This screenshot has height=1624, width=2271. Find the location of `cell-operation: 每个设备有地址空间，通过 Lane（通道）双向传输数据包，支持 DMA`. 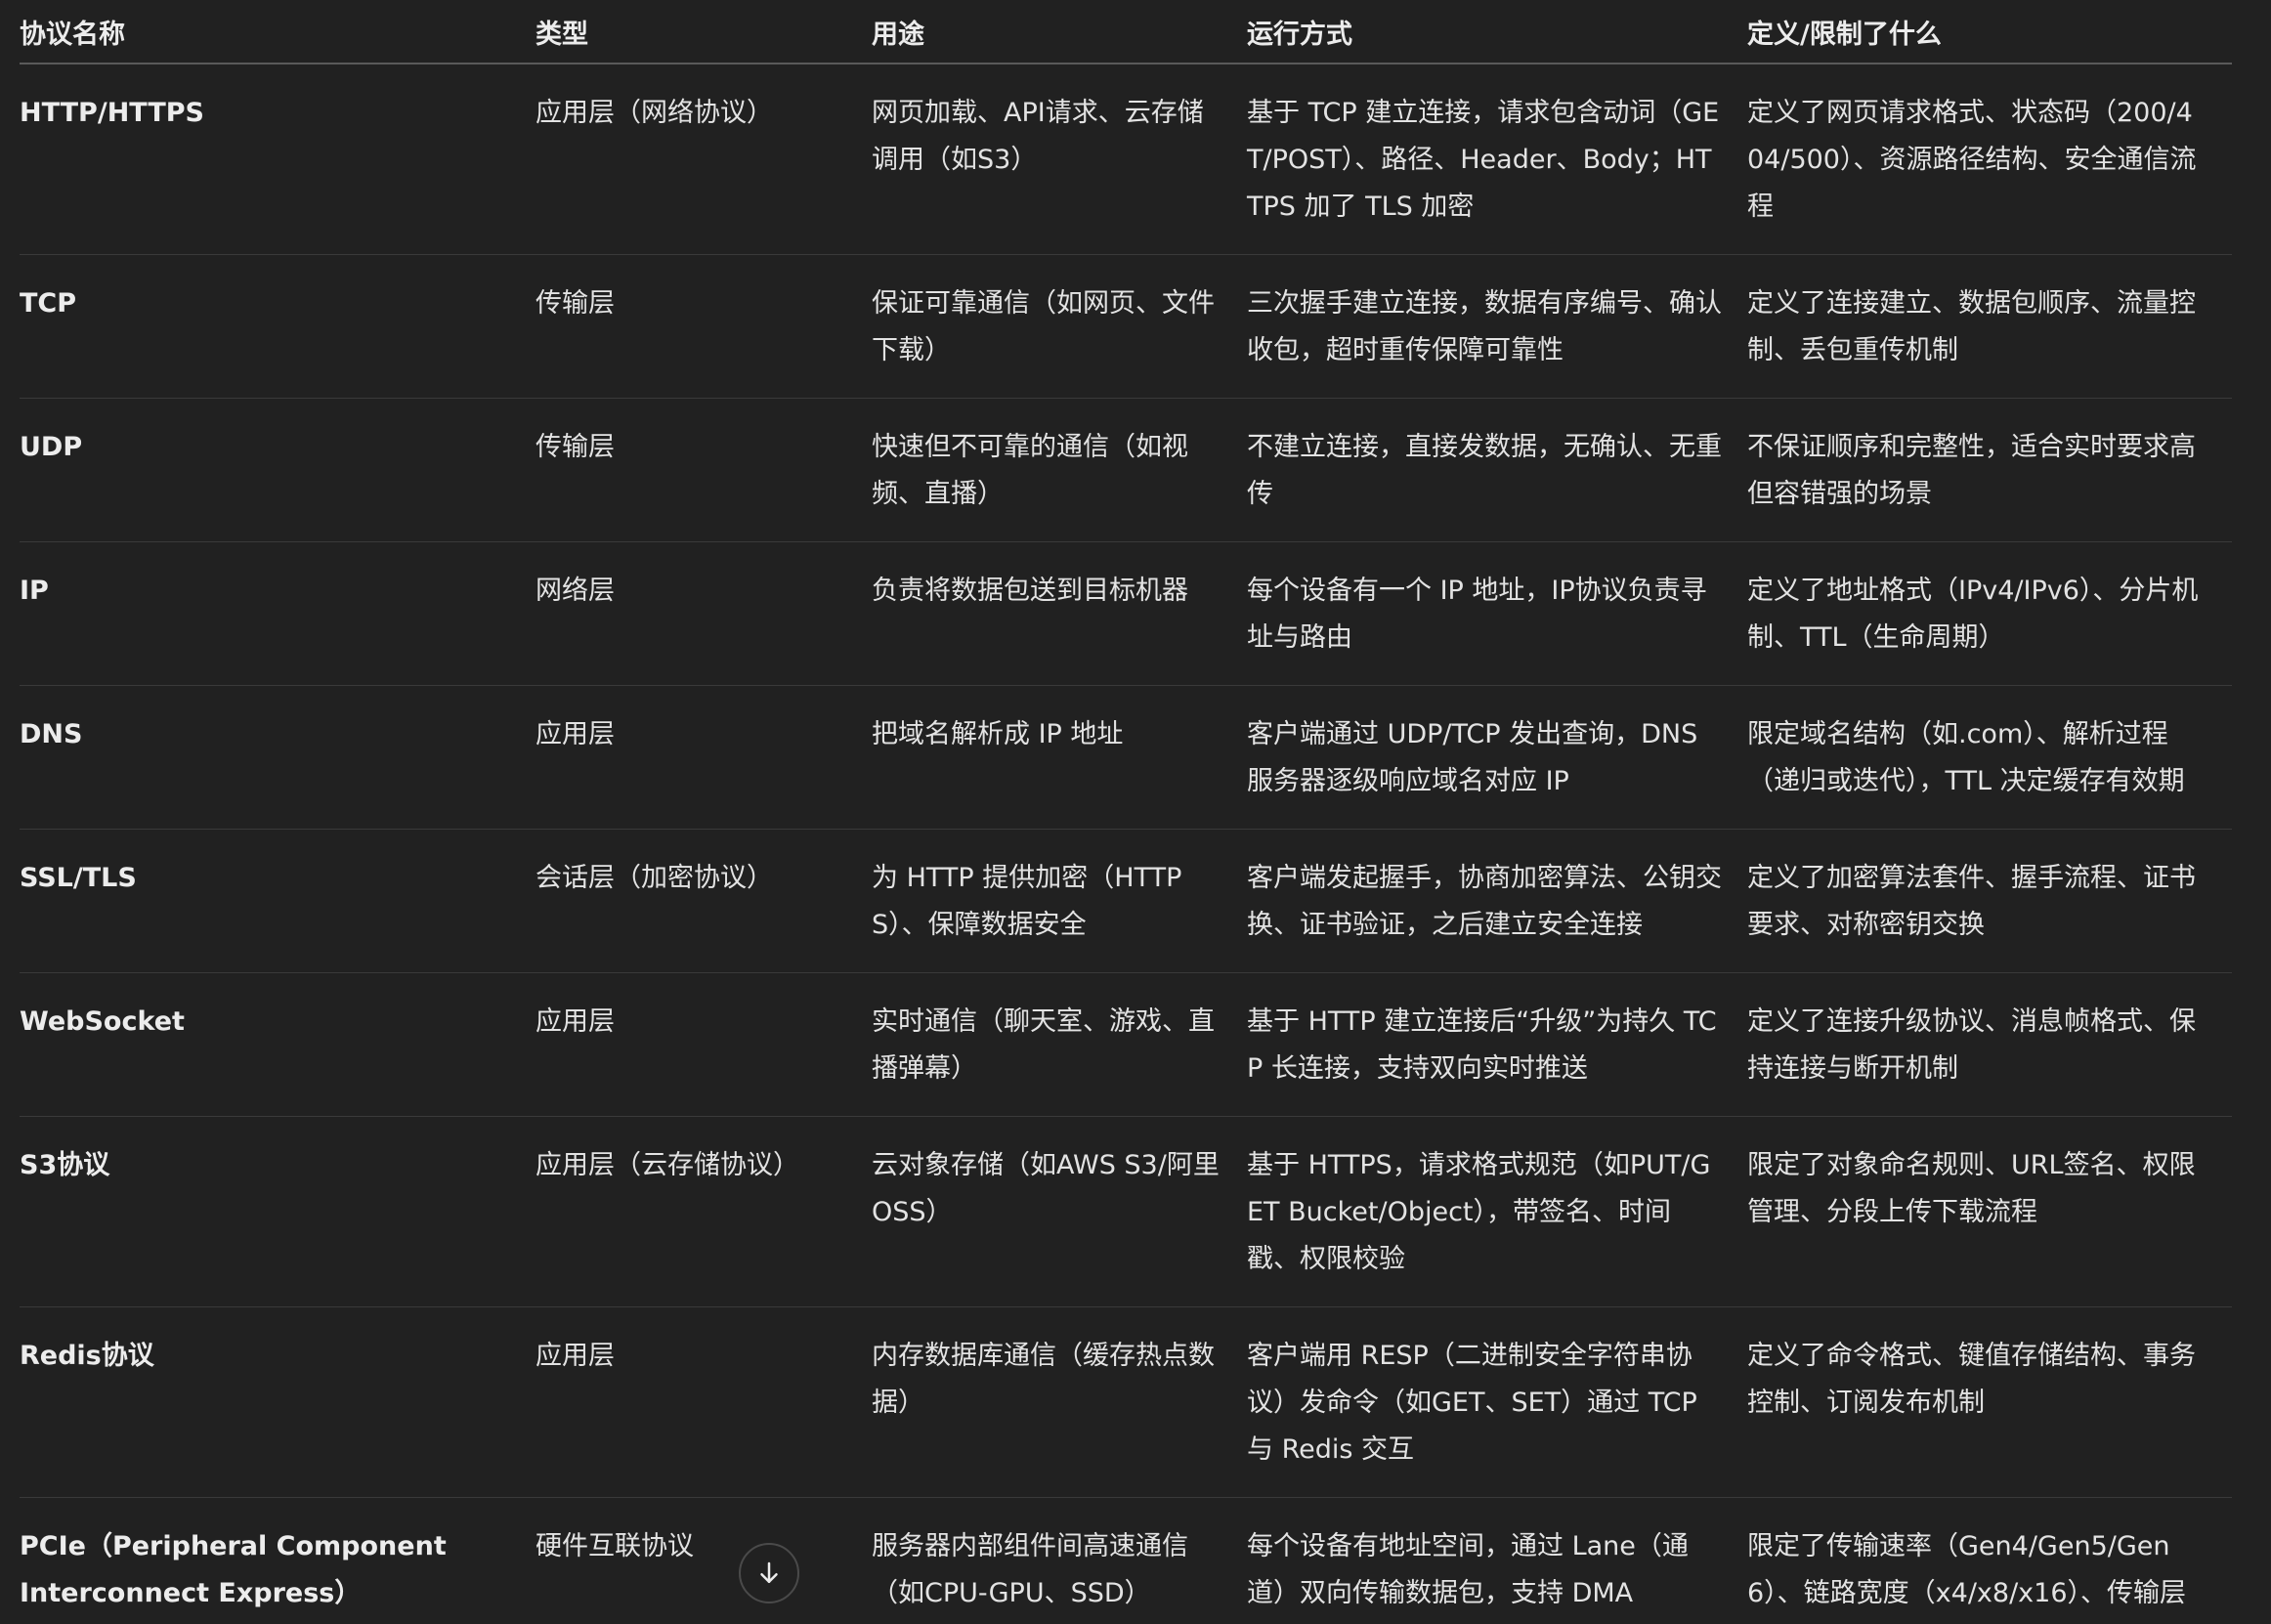

cell-operation: 每个设备有地址空间，通过 Lane（通道）双向传输数据包，支持 DMA is located at coordinates (1497, 1561).